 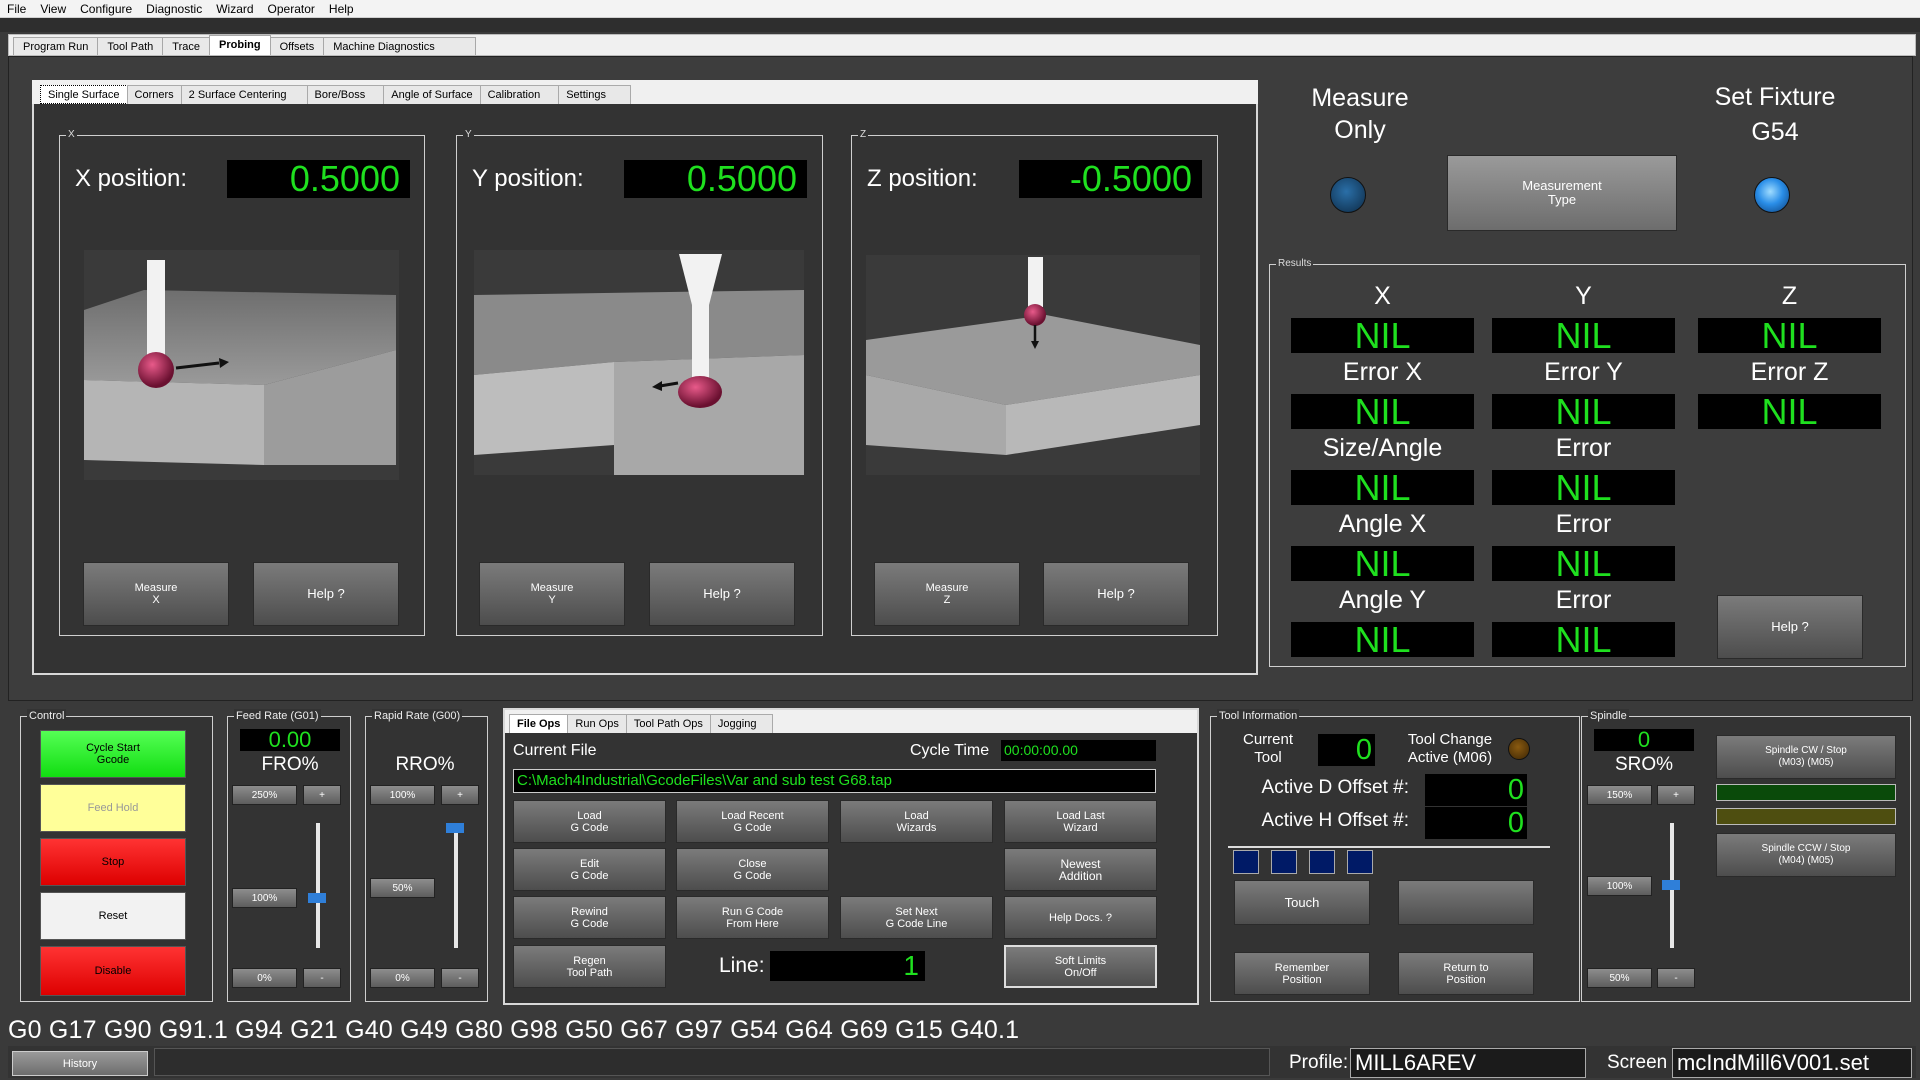 I want to click on results-help-button: Help ?, so click(x=1790, y=627).